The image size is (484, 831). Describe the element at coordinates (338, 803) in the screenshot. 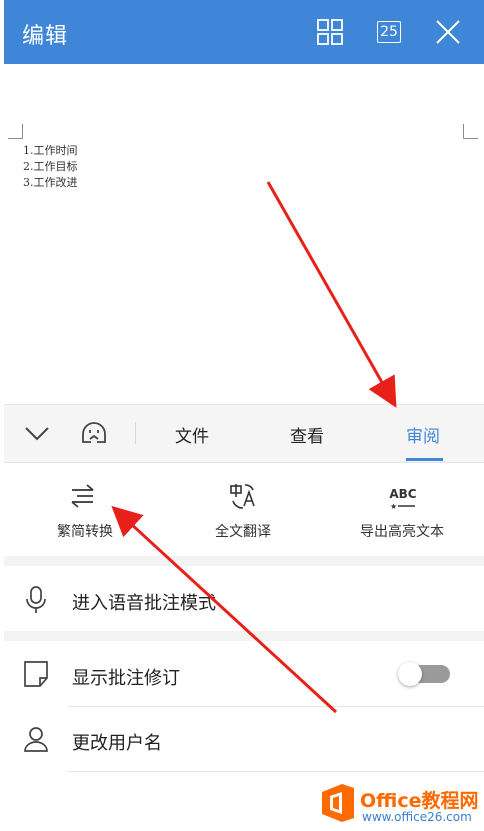

I see `office-logo-icon` at that location.